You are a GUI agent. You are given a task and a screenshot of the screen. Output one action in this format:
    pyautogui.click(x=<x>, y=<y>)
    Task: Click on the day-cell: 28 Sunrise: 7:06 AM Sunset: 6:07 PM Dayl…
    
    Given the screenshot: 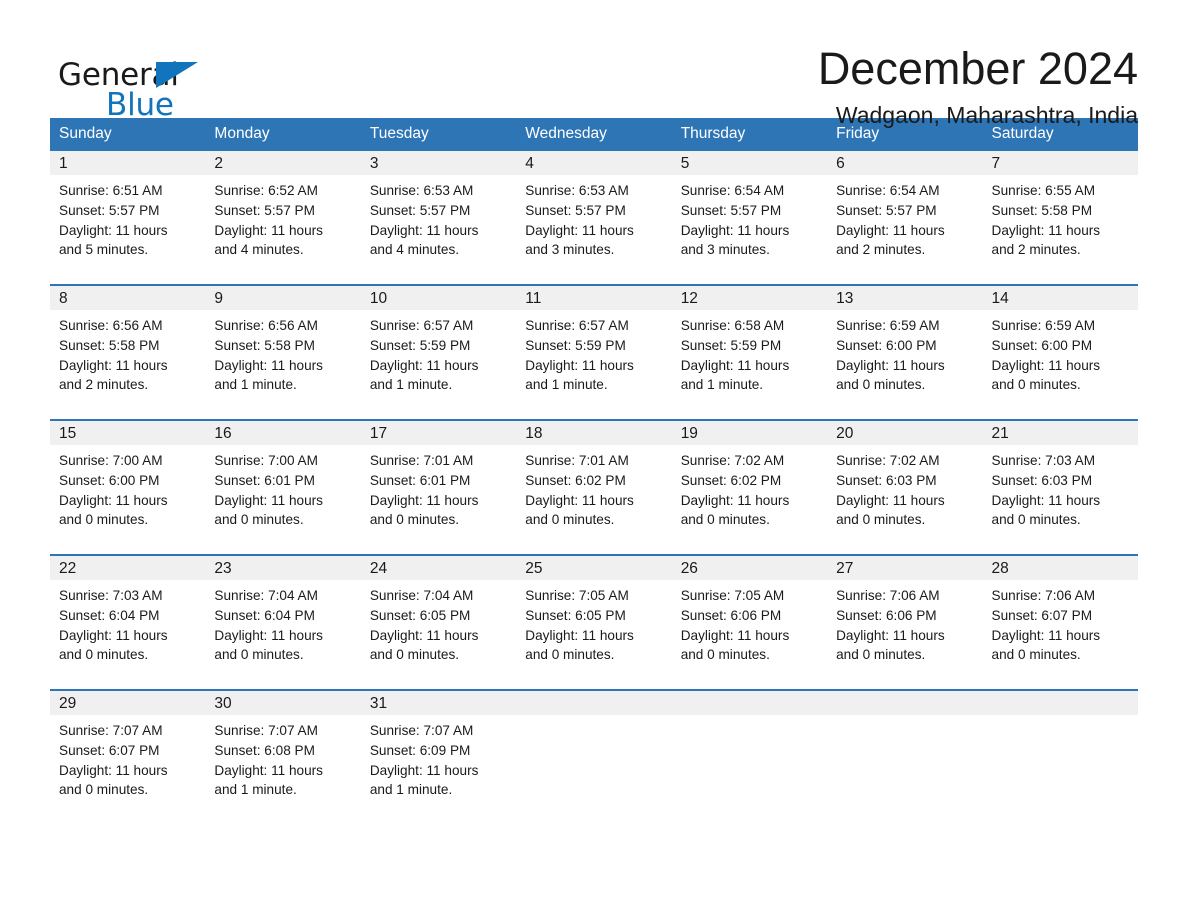 What is the action you would take?
    pyautogui.click(x=1060, y=622)
    